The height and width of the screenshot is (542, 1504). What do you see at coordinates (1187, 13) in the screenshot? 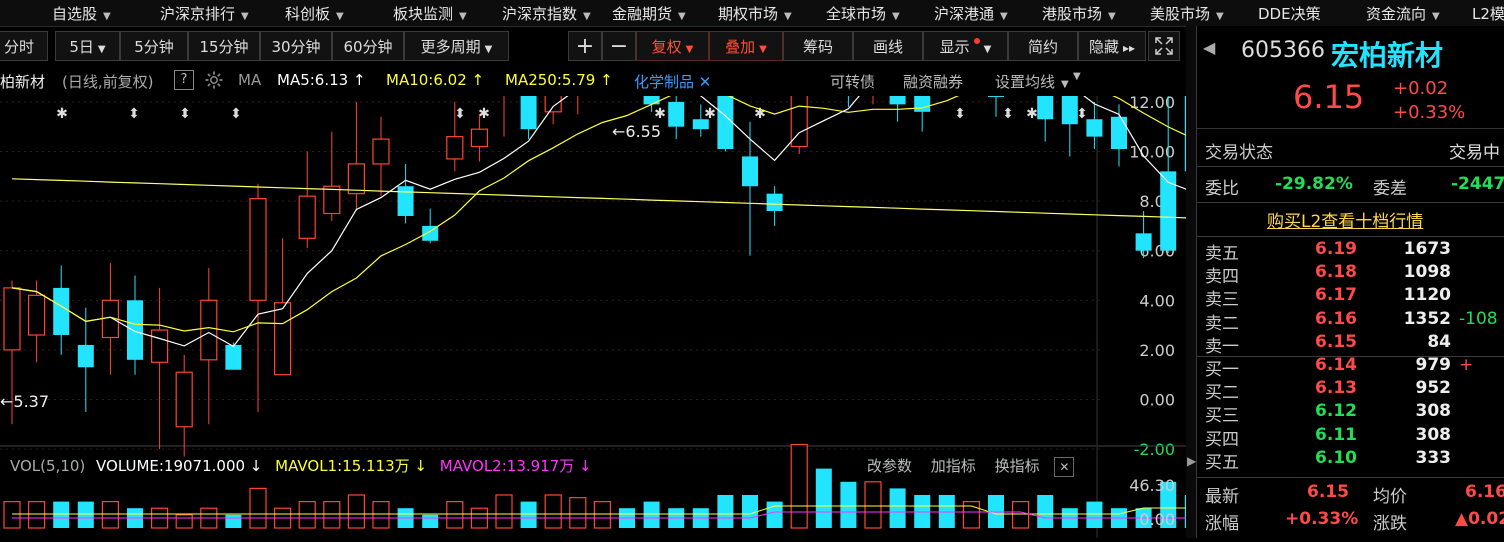
I see `nav-item-10: 美股市场 ▼` at bounding box center [1187, 13].